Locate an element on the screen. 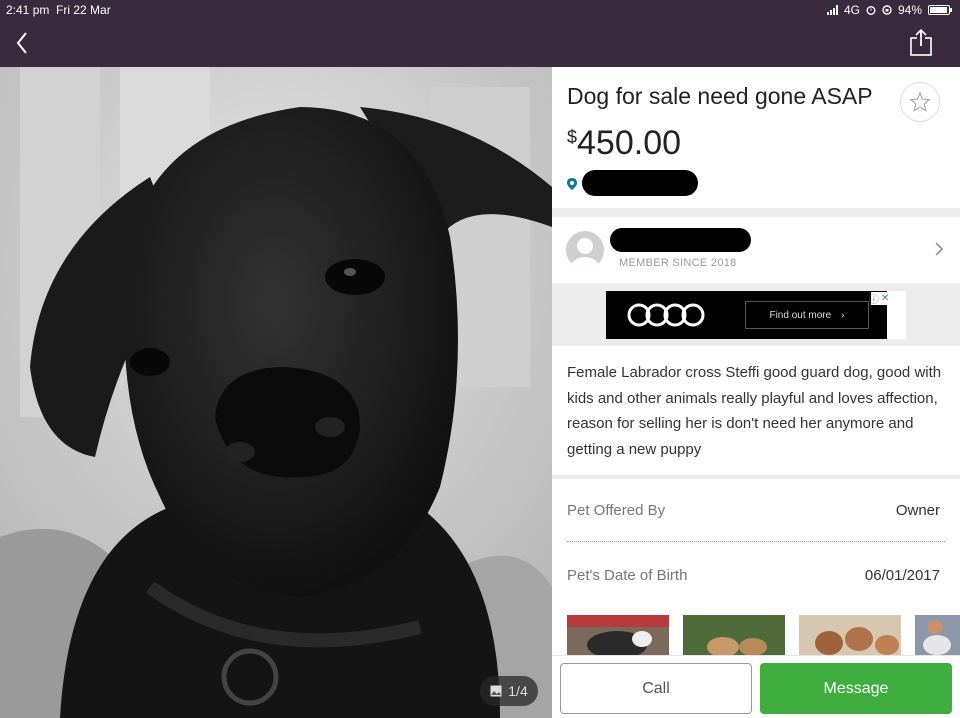 The width and height of the screenshot is (960, 718). favorite-button is located at coordinates (920, 102).